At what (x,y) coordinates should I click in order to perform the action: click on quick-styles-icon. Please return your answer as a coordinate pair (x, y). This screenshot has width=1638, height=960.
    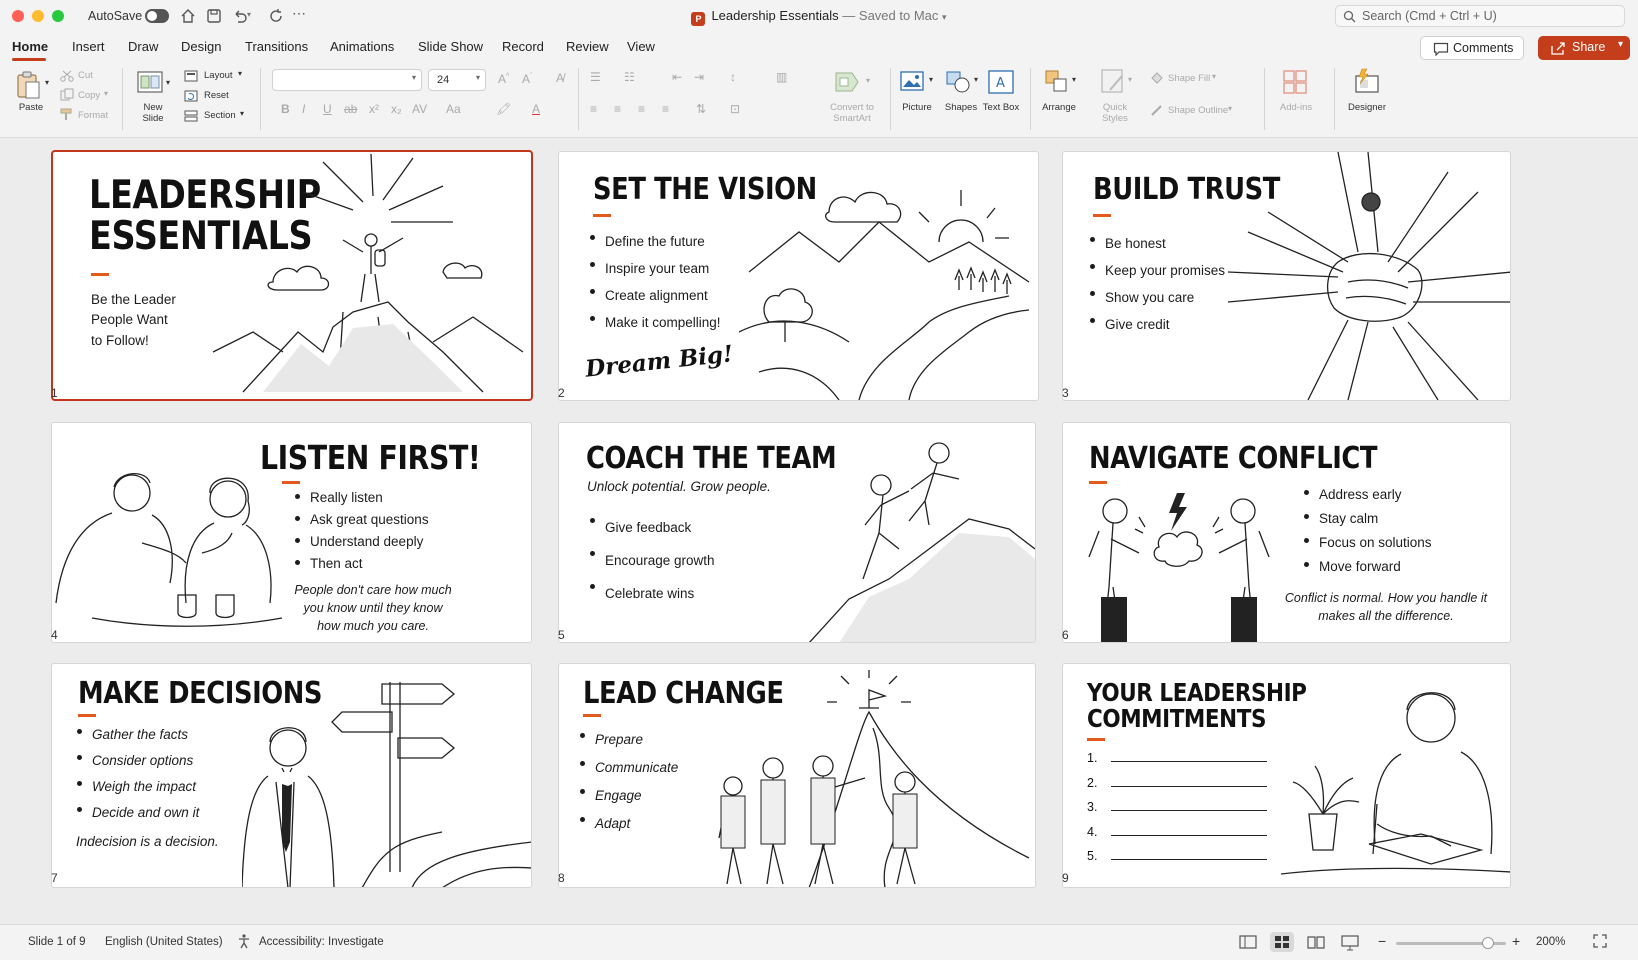
    Looking at the image, I should click on (1114, 84).